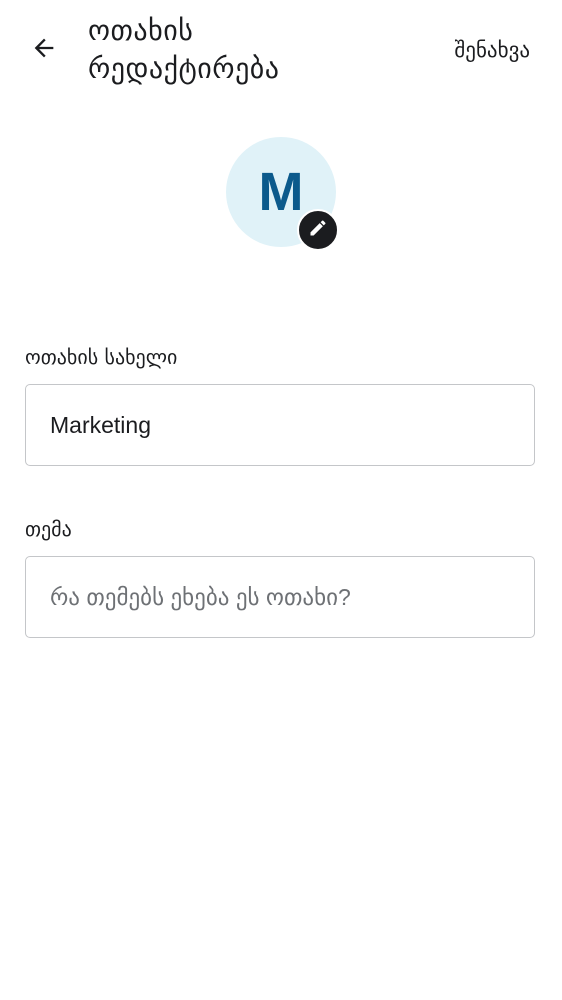 The height and width of the screenshot is (1000, 562). What do you see at coordinates (184, 49) in the screenshot?
I see `page-title: ოთახის რედაქტირება` at bounding box center [184, 49].